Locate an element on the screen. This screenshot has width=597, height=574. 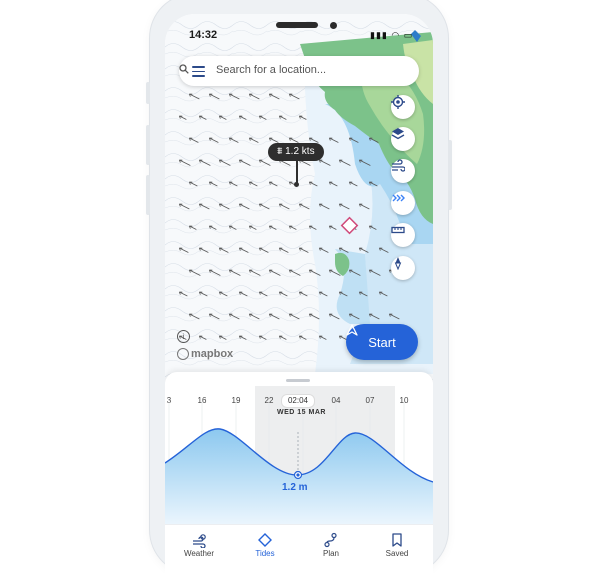
weather-icon is located at coordinates (199, 541).